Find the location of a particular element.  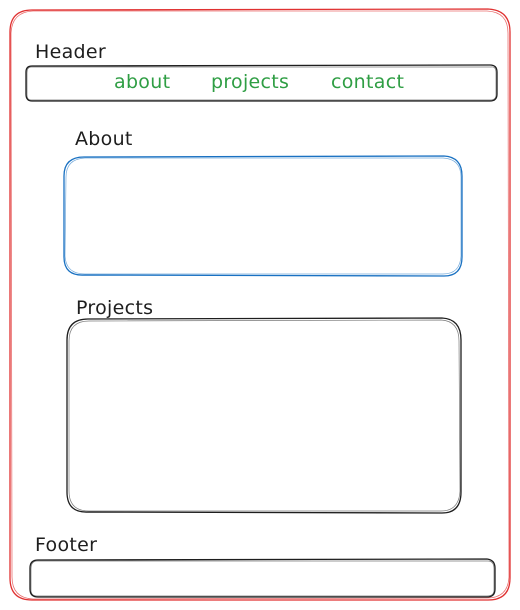

footer-label: Footer is located at coordinates (66, 545).